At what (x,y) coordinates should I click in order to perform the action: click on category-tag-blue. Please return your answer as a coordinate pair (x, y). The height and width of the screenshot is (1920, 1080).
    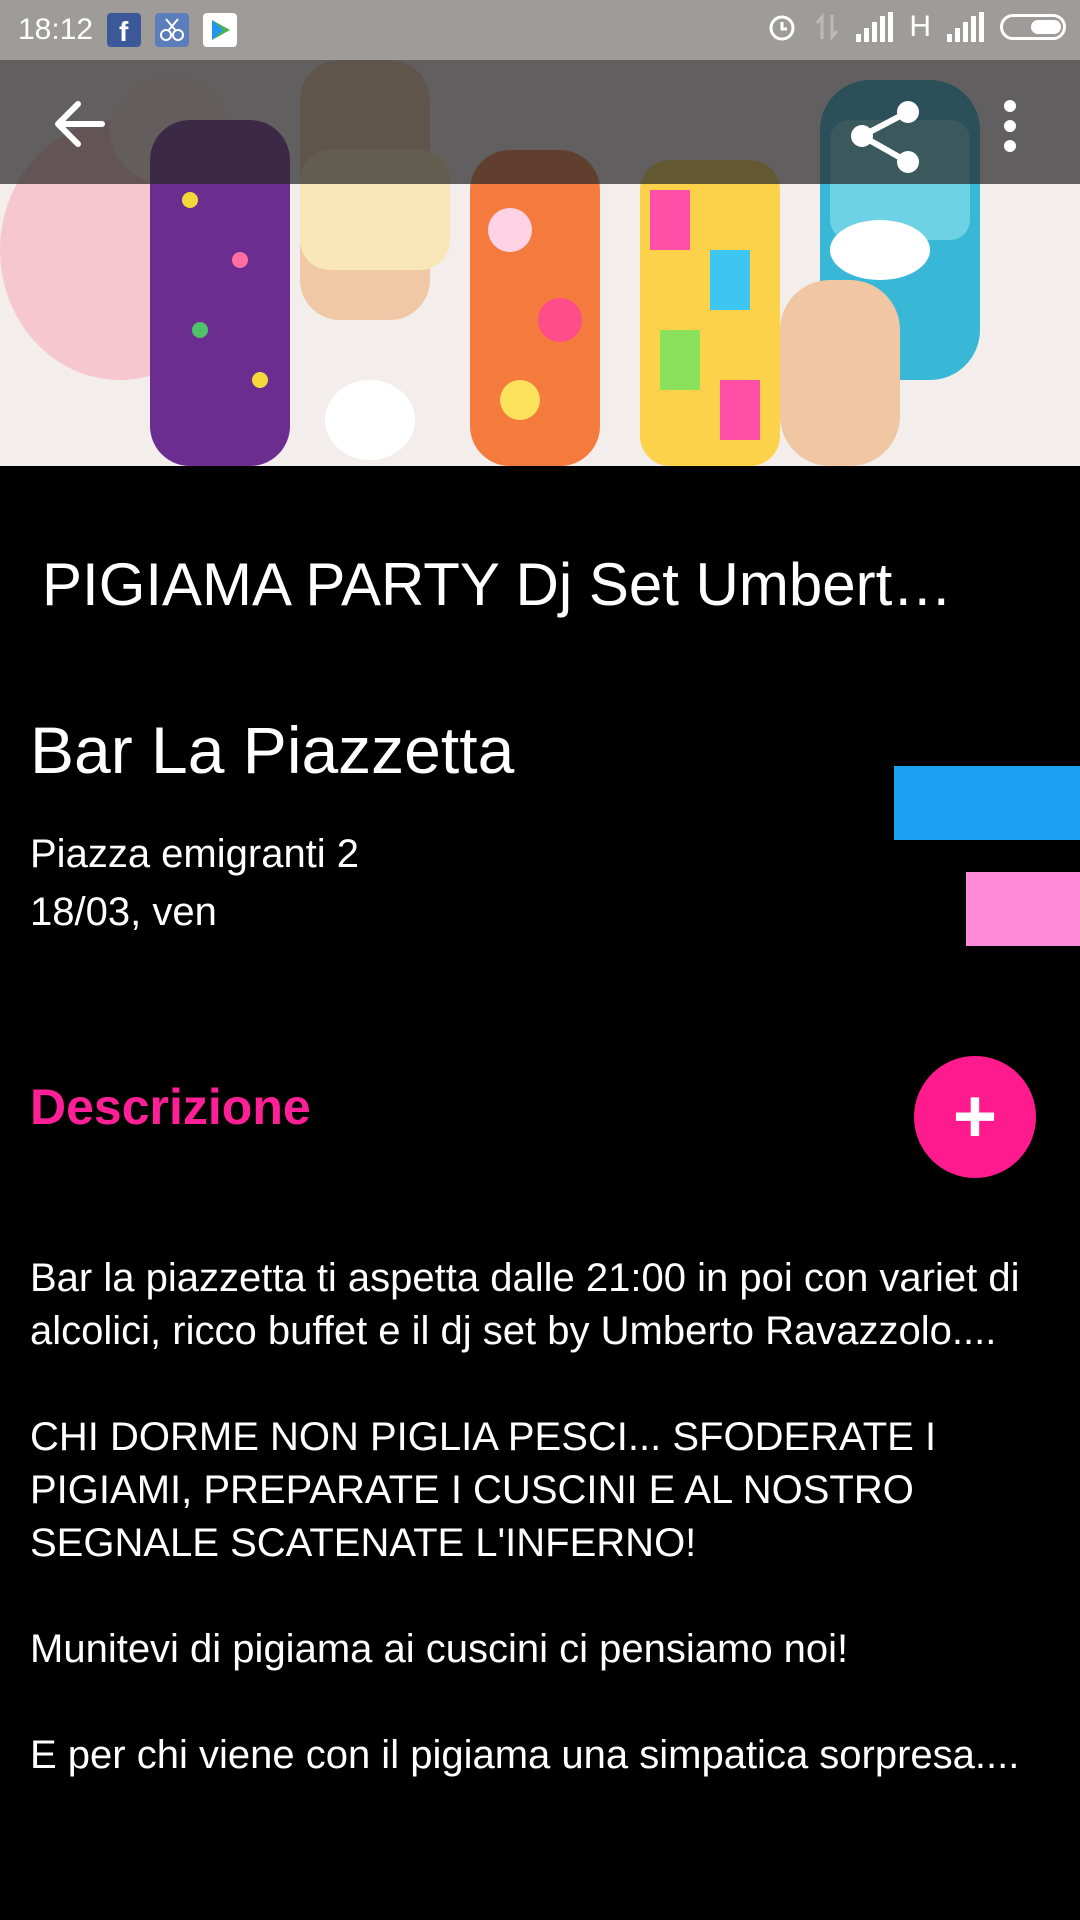
    Looking at the image, I should click on (987, 803).